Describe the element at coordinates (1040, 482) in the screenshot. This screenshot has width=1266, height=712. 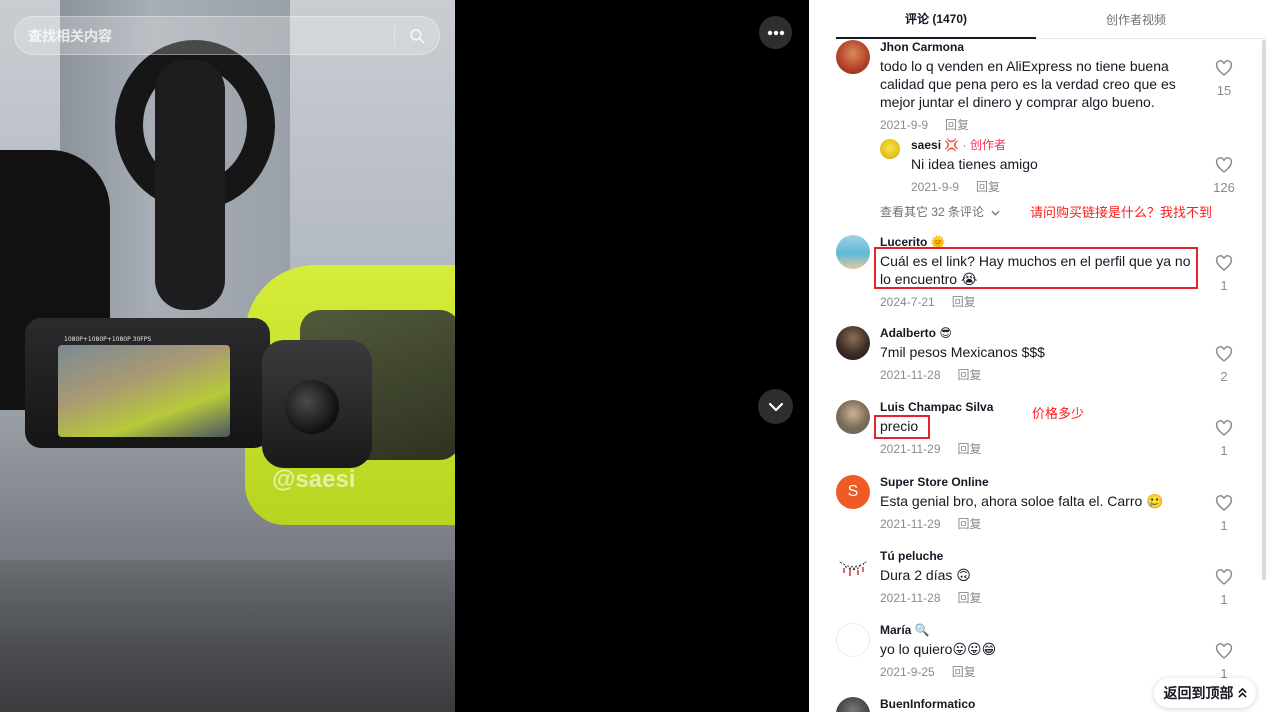
I see `comment-username: Super Store Online` at that location.